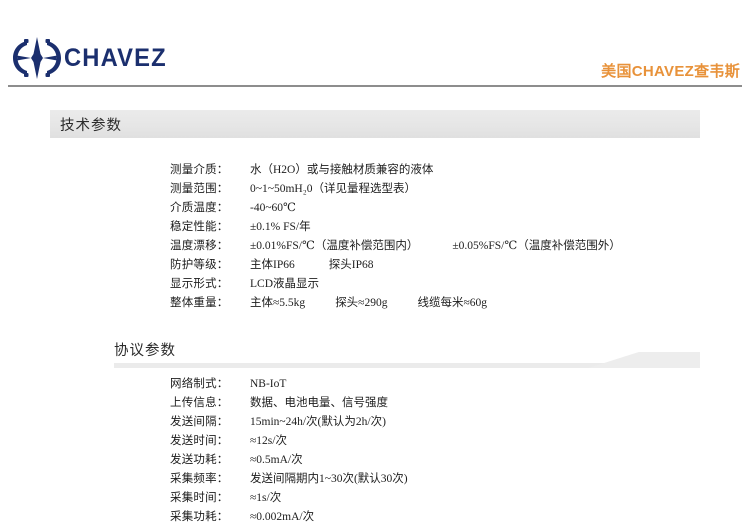 The height and width of the screenshot is (527, 750). Describe the element at coordinates (536, 246) in the screenshot. I see `spec-value-part: ±0.05%FS/℃（温度补偿范围外）` at that location.